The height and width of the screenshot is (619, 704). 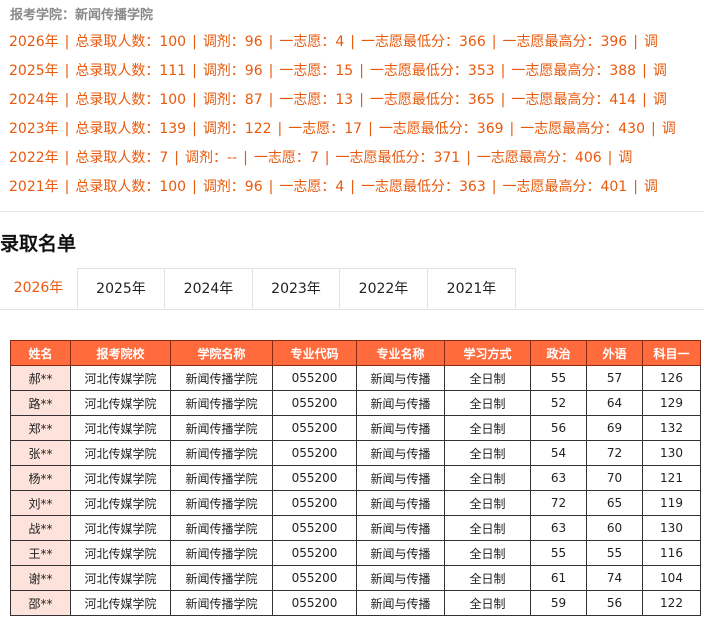 I want to click on stat-min-score: 一志愿最低分：353, so click(x=432, y=71).